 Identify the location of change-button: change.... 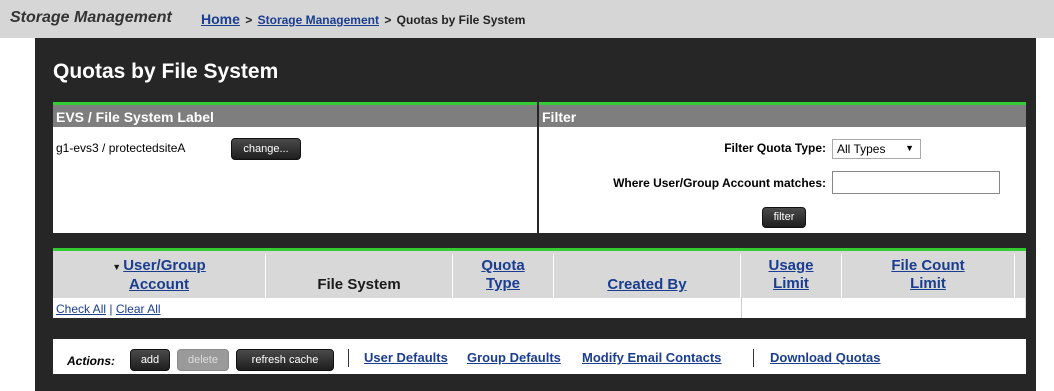
(266, 149).